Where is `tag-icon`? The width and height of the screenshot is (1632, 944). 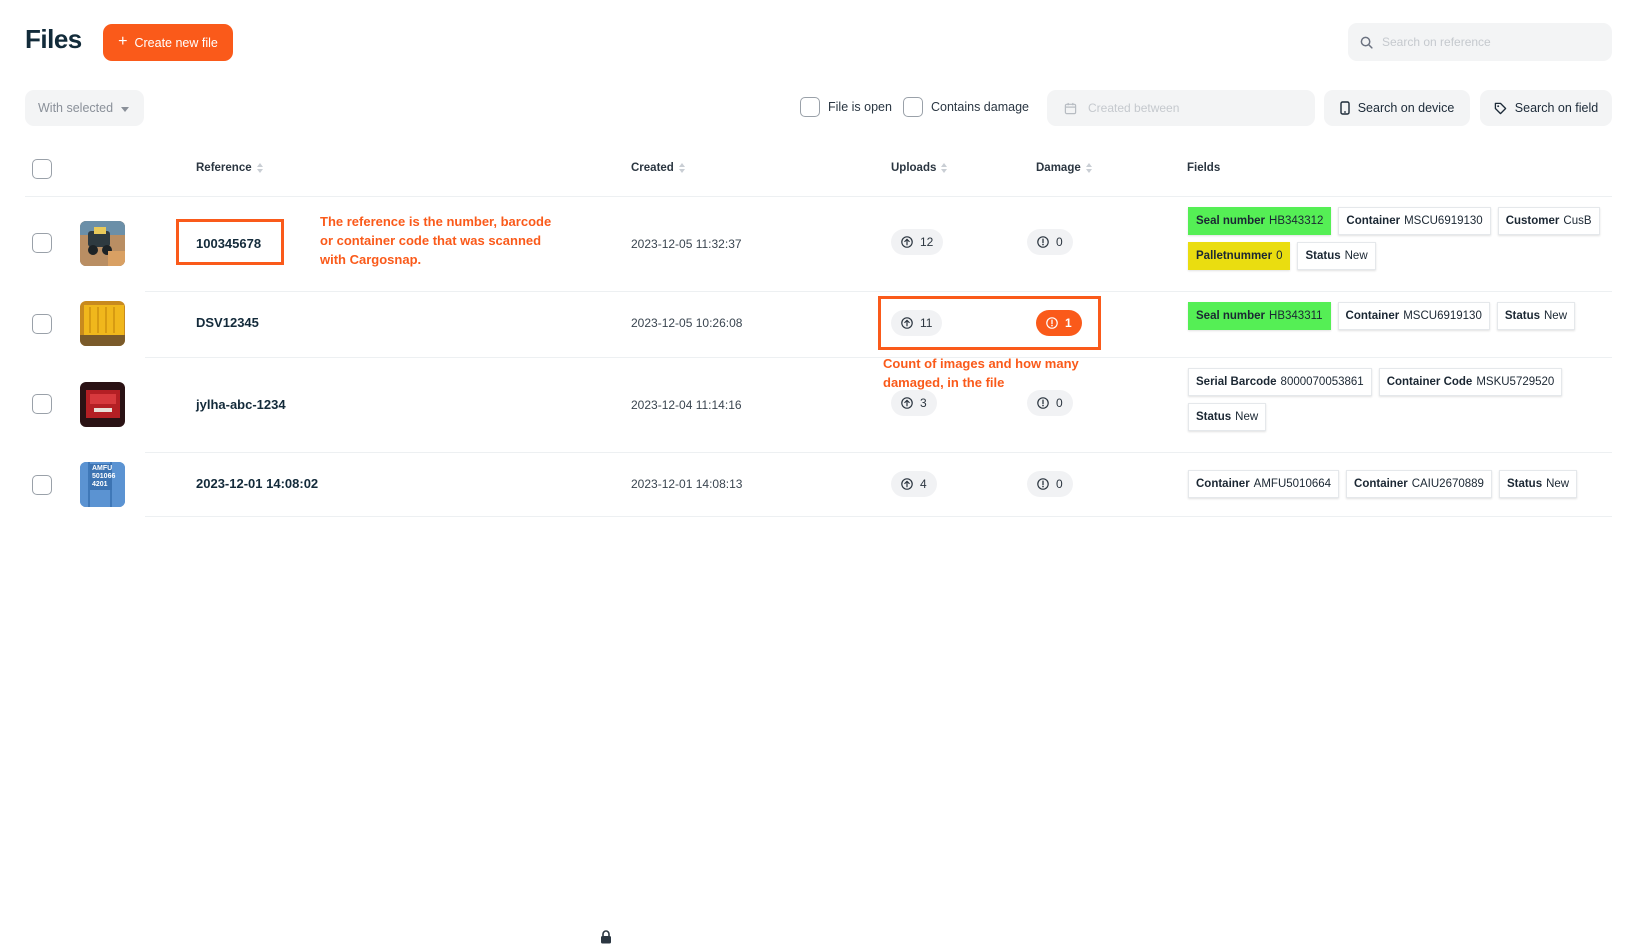
tag-icon is located at coordinates (1500, 108).